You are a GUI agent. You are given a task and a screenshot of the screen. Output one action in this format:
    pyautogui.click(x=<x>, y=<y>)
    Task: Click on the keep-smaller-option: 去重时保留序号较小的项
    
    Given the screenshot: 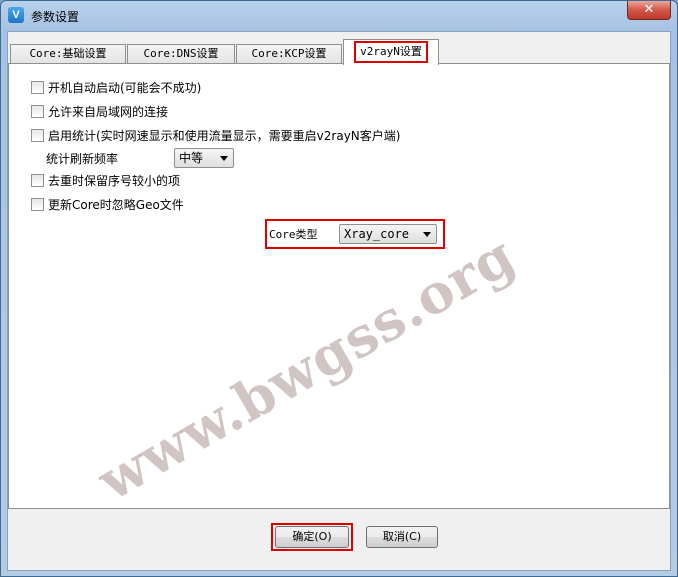 What is the action you would take?
    pyautogui.click(x=105, y=180)
    